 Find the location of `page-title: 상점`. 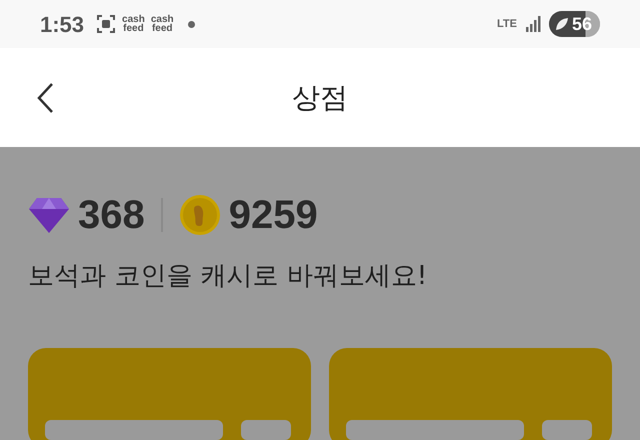

page-title: 상점 is located at coordinates (320, 98).